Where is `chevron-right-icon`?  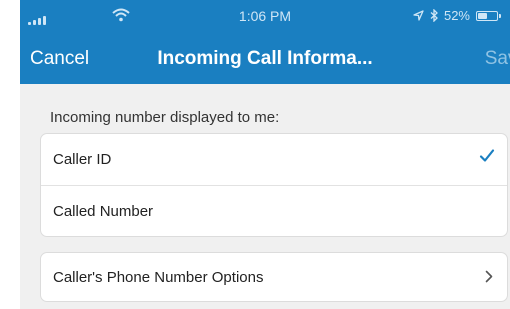
chevron-right-icon is located at coordinates (489, 276).